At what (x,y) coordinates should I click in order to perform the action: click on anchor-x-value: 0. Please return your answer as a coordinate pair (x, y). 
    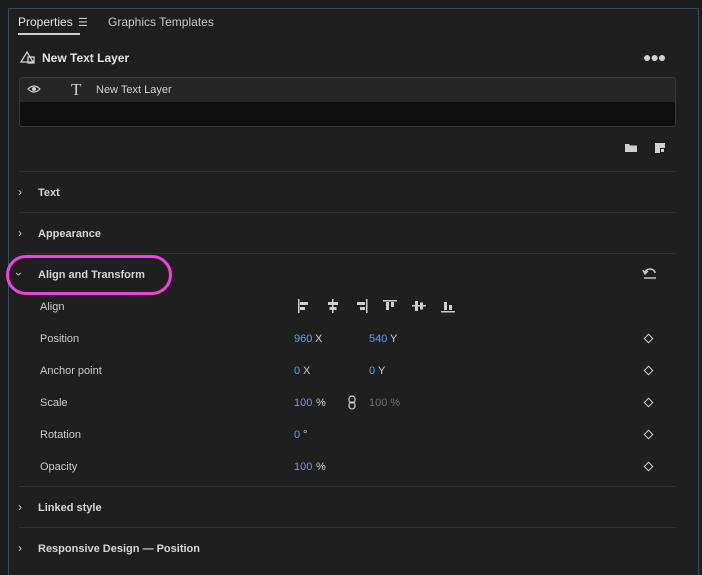
    Looking at the image, I should click on (297, 371).